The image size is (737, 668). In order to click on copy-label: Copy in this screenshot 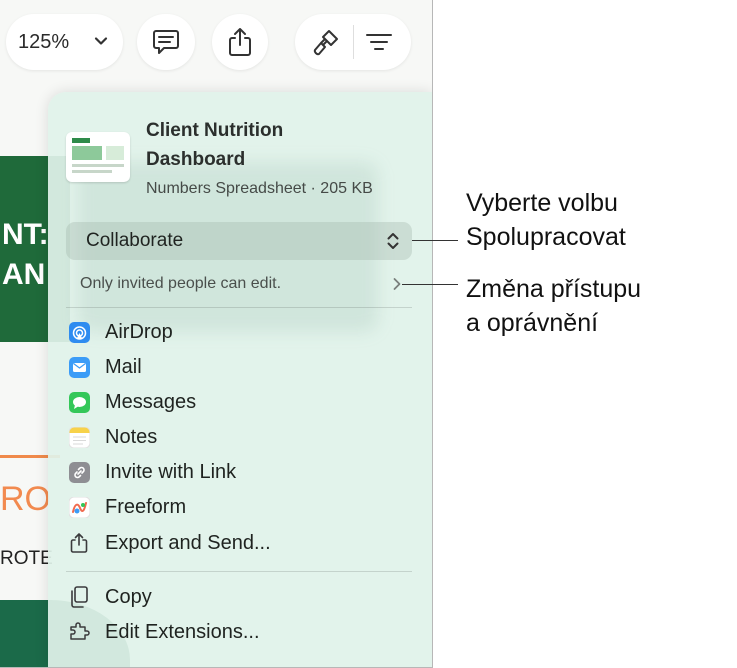, I will do `click(128, 596)`.